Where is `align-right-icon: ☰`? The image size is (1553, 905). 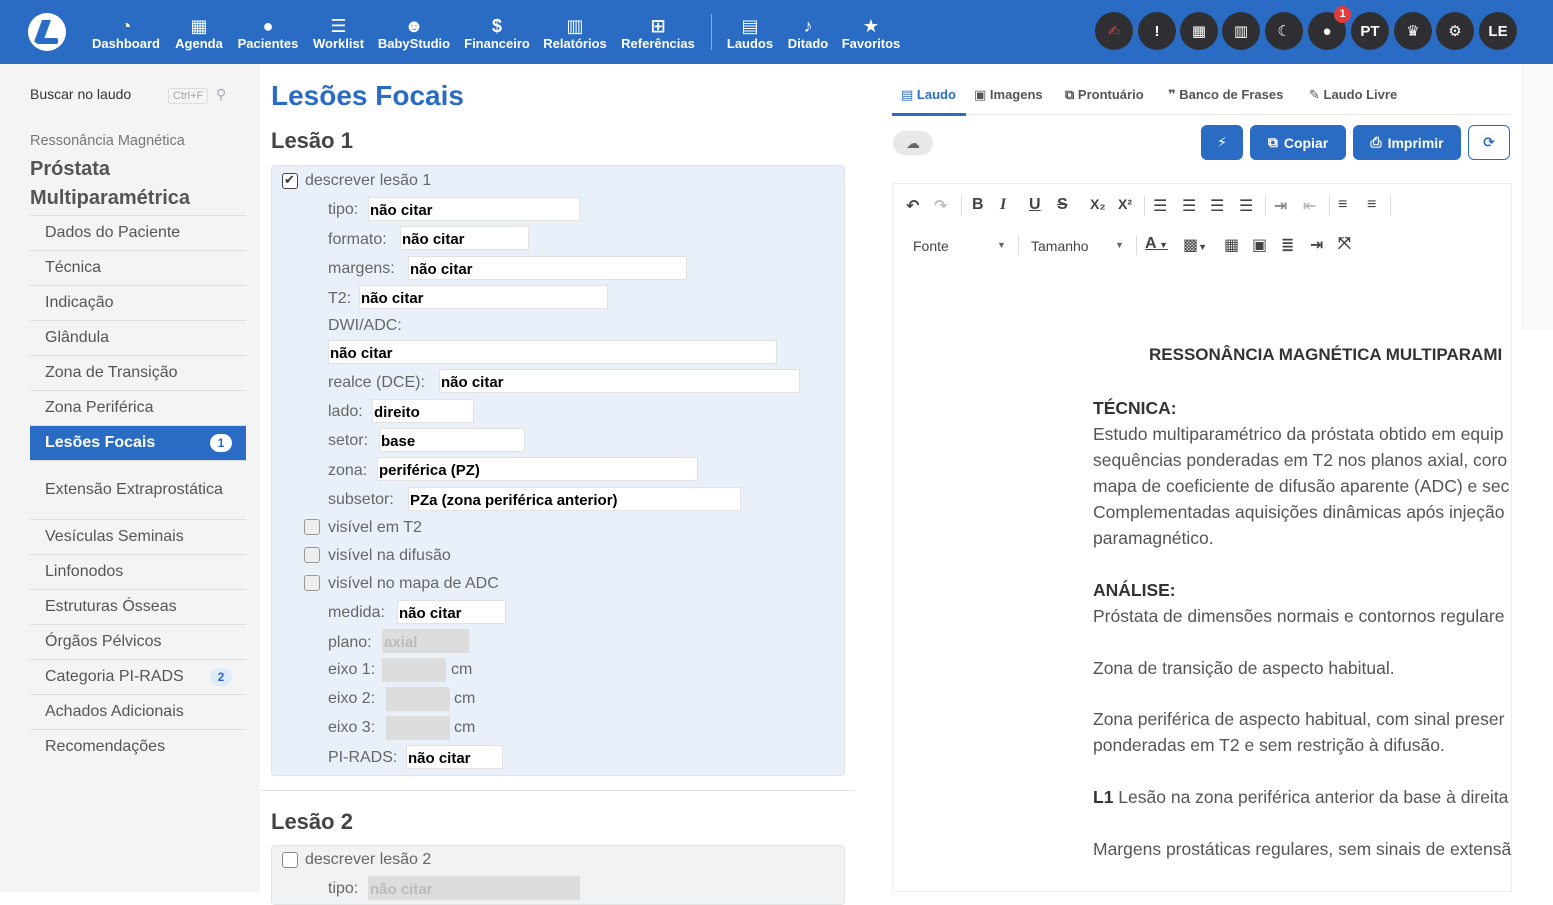 align-right-icon: ☰ is located at coordinates (1217, 206).